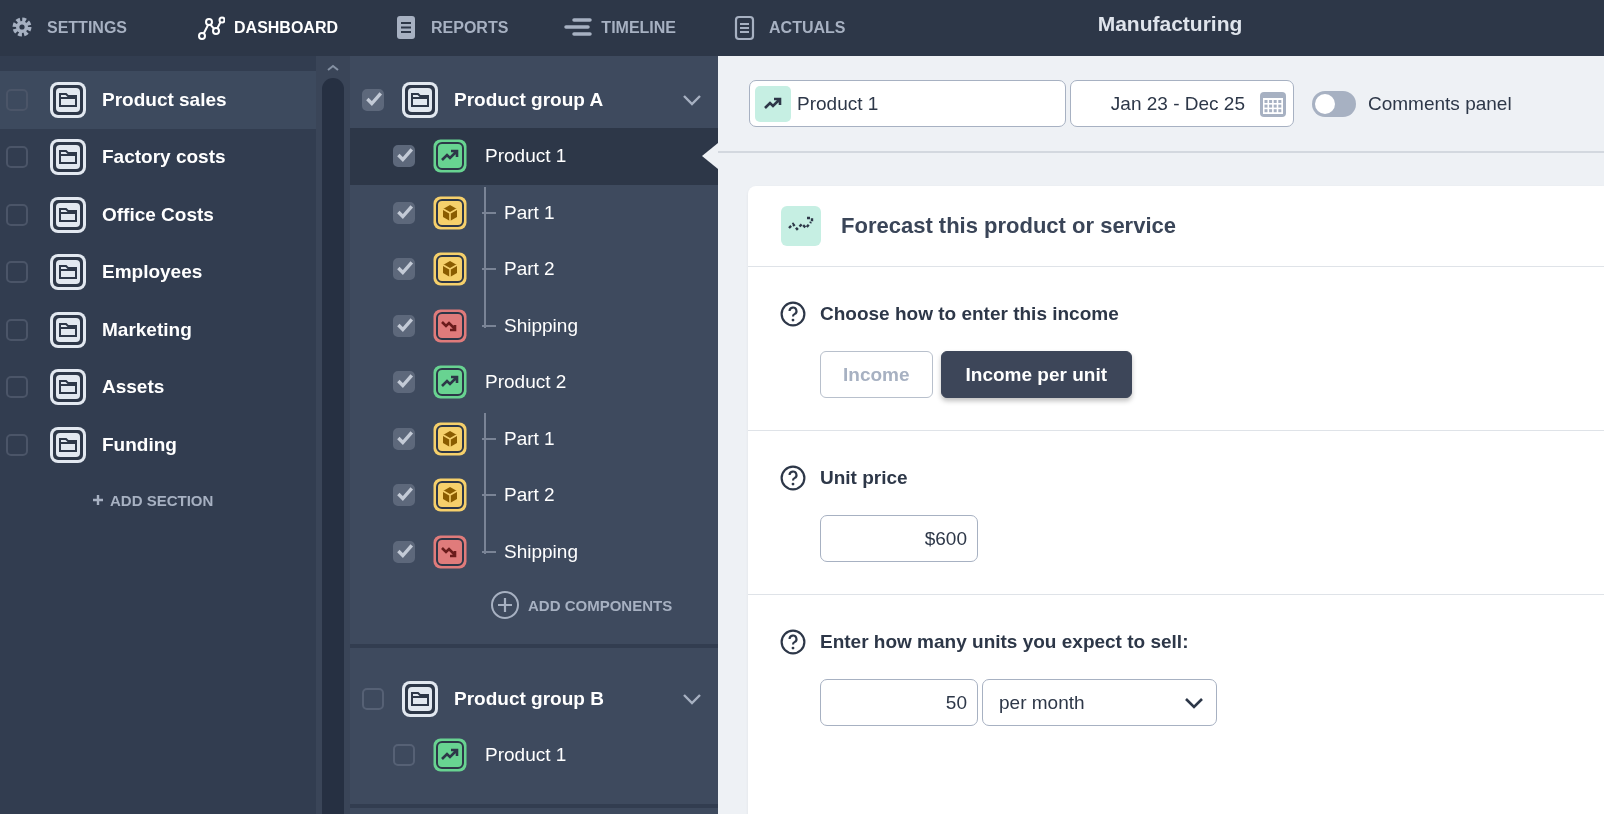  Describe the element at coordinates (534, 698) in the screenshot. I see `group-header: Product group B` at that location.